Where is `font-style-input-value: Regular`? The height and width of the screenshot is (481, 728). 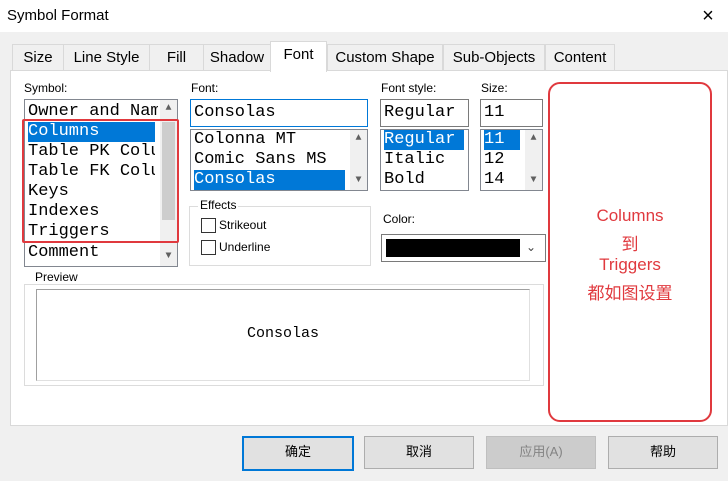 font-style-input-value: Regular is located at coordinates (420, 112).